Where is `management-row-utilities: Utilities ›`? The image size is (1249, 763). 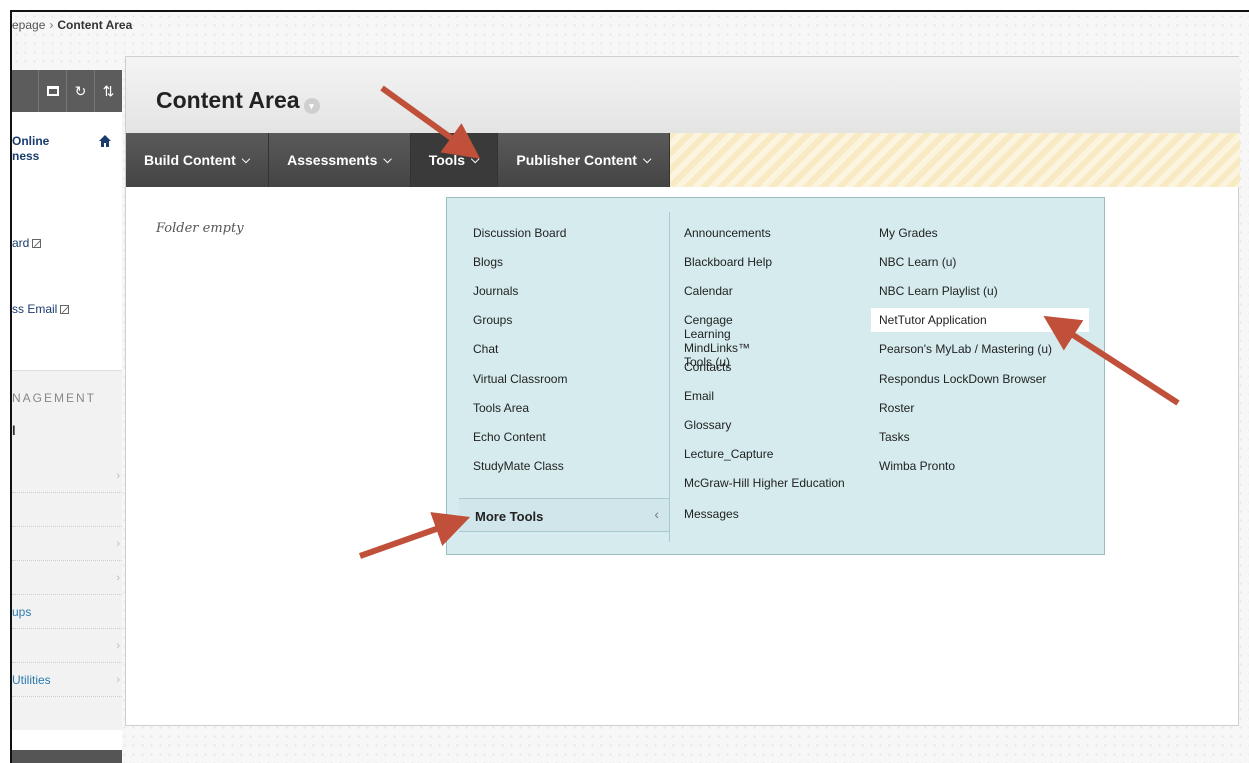 management-row-utilities: Utilities › is located at coordinates (67, 680).